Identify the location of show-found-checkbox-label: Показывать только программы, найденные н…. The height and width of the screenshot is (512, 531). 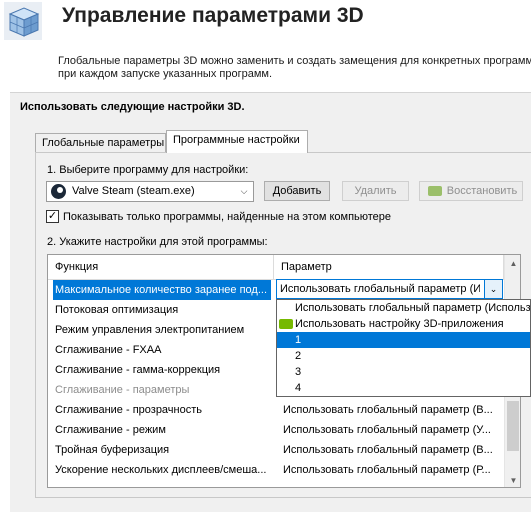
(227, 217).